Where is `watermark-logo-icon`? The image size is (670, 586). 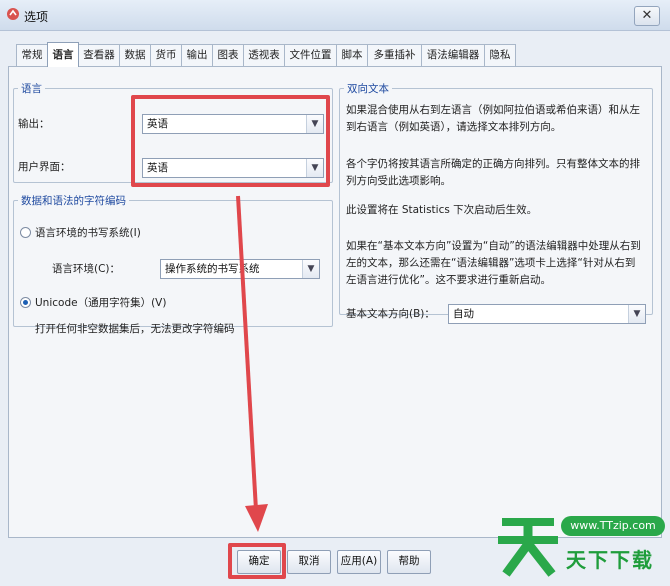 watermark-logo-icon is located at coordinates (528, 547).